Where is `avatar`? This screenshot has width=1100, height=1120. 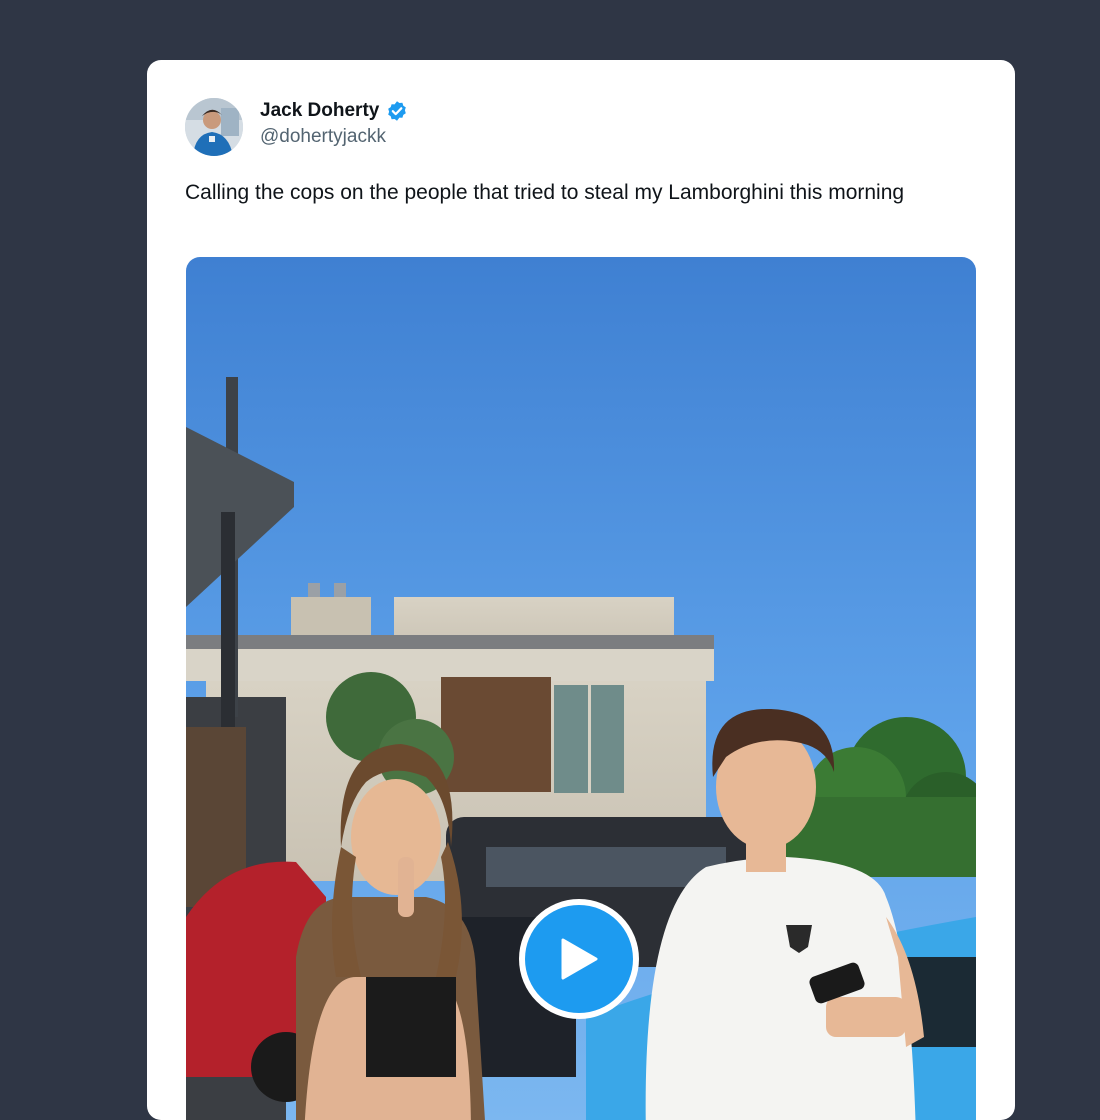
avatar is located at coordinates (214, 127).